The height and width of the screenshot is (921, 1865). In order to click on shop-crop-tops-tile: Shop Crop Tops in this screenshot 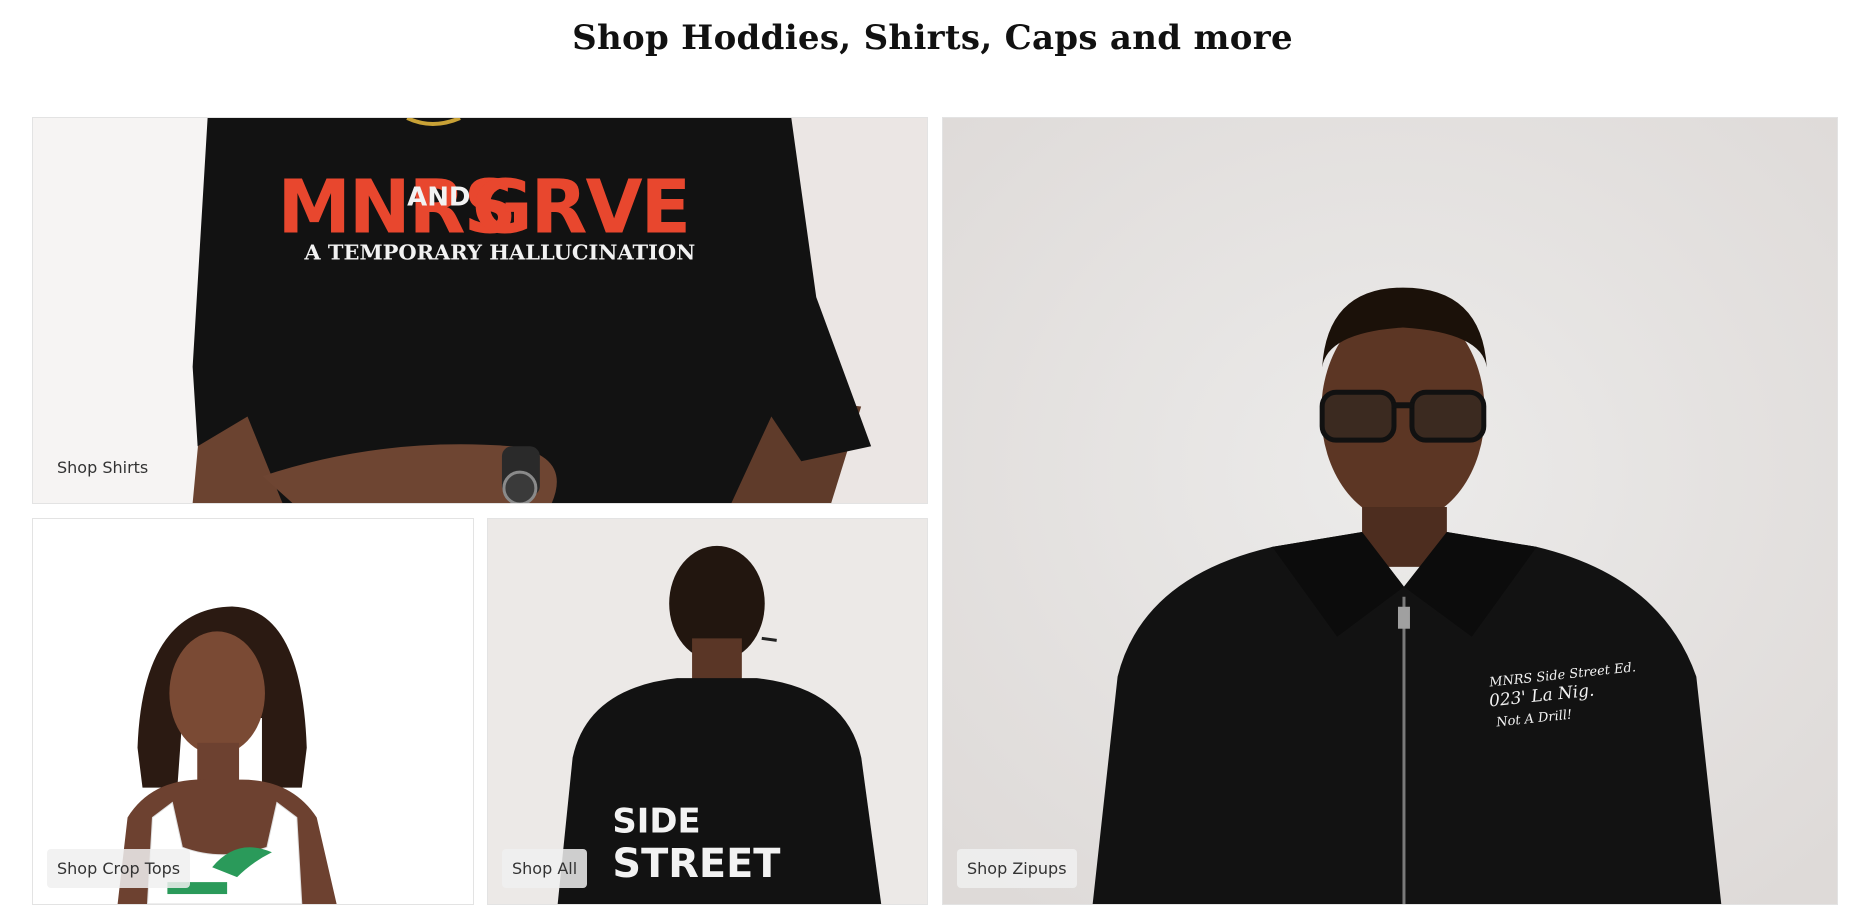, I will do `click(253, 711)`.